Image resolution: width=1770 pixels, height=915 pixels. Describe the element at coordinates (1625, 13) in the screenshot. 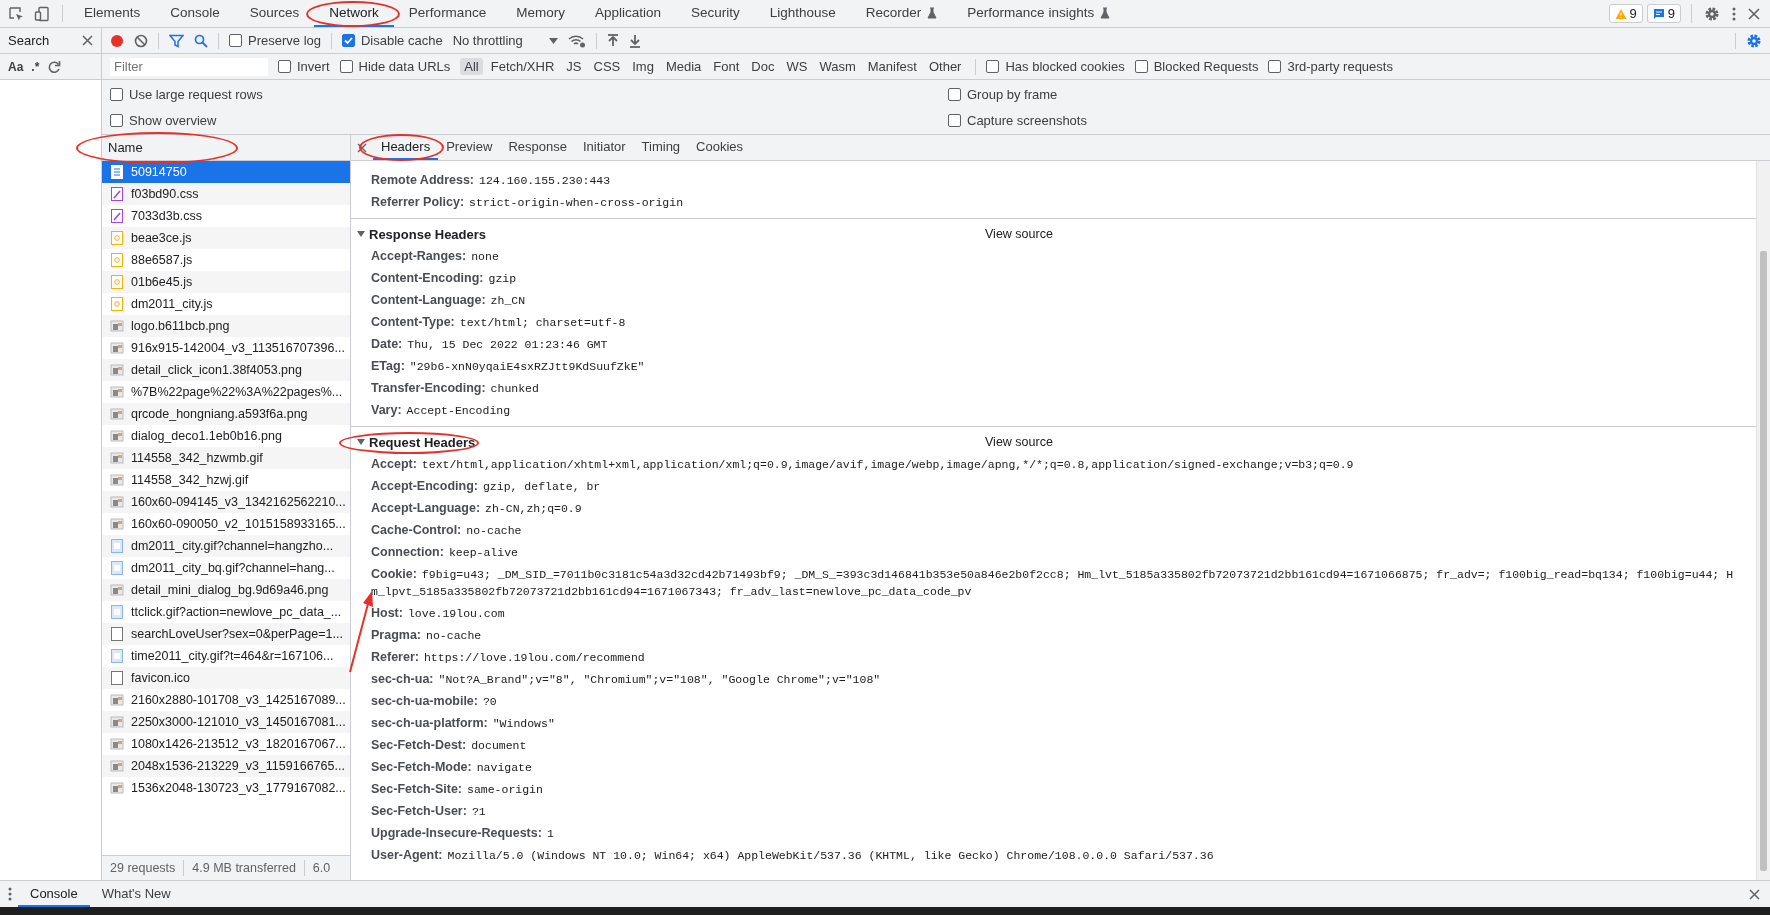

I see `warnings-badge: 9` at that location.